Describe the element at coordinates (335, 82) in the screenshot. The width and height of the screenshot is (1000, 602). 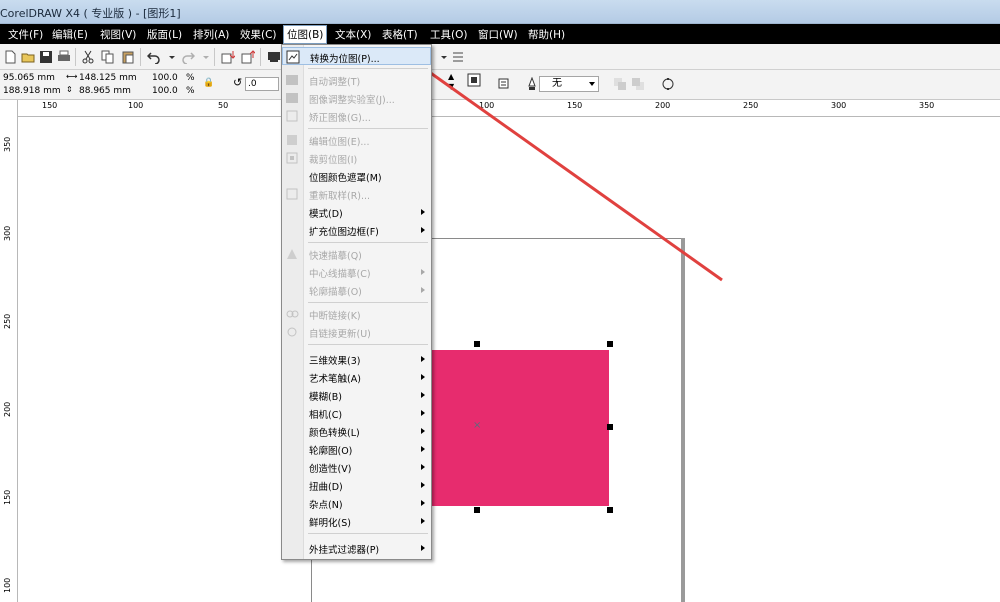
I see `menu-item-label: 自动调整(T)` at that location.